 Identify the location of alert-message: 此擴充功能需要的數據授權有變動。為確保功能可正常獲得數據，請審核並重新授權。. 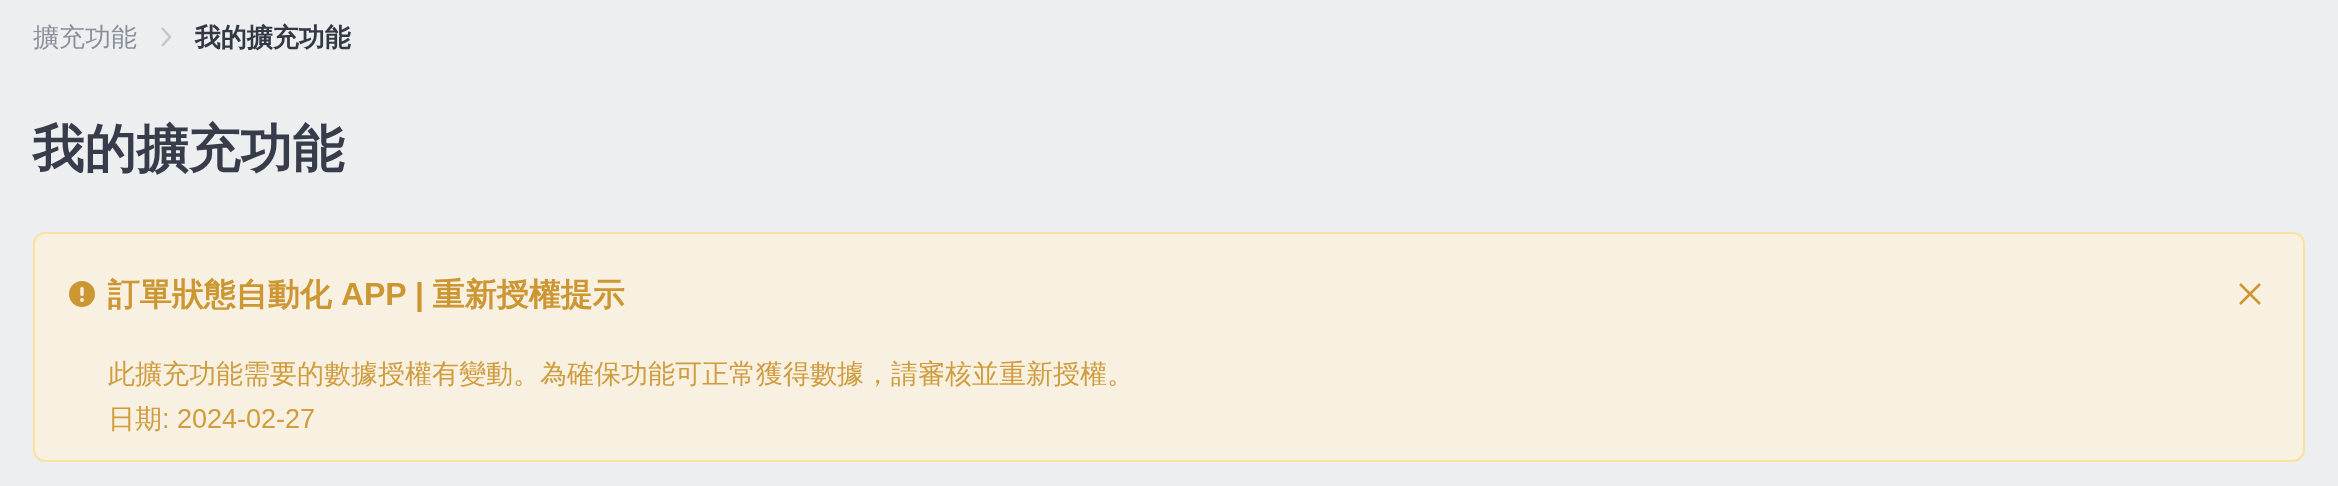
(621, 374).